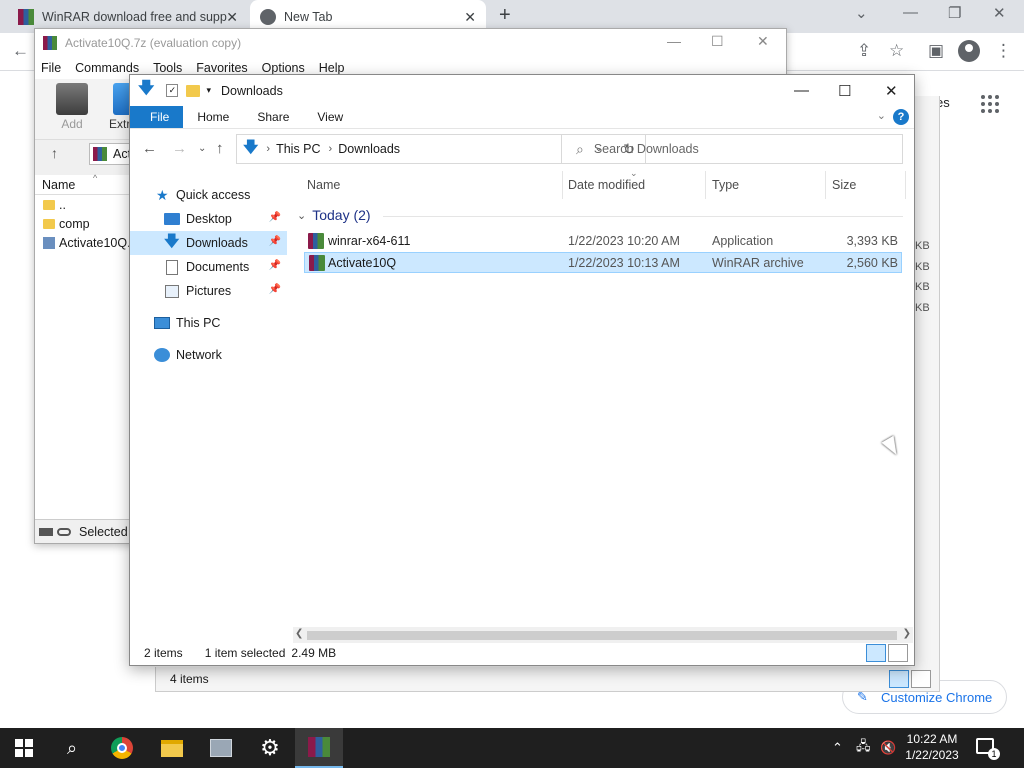  Describe the element at coordinates (932, 739) in the screenshot. I see `clock-time: 10:22 AM` at that location.